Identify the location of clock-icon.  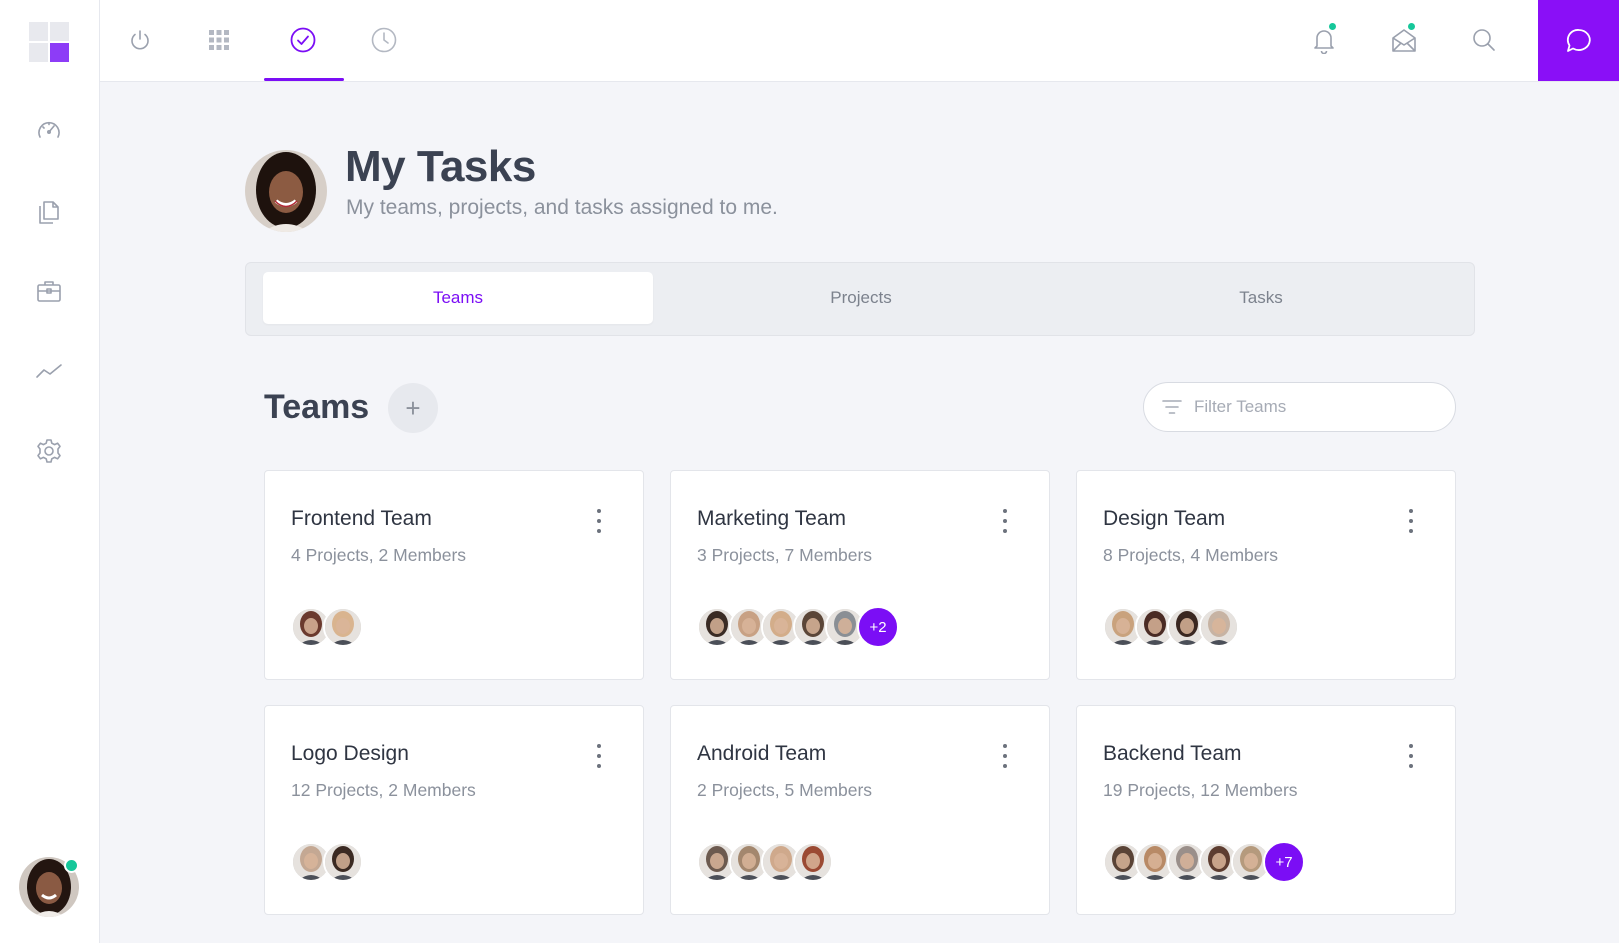
(384, 40).